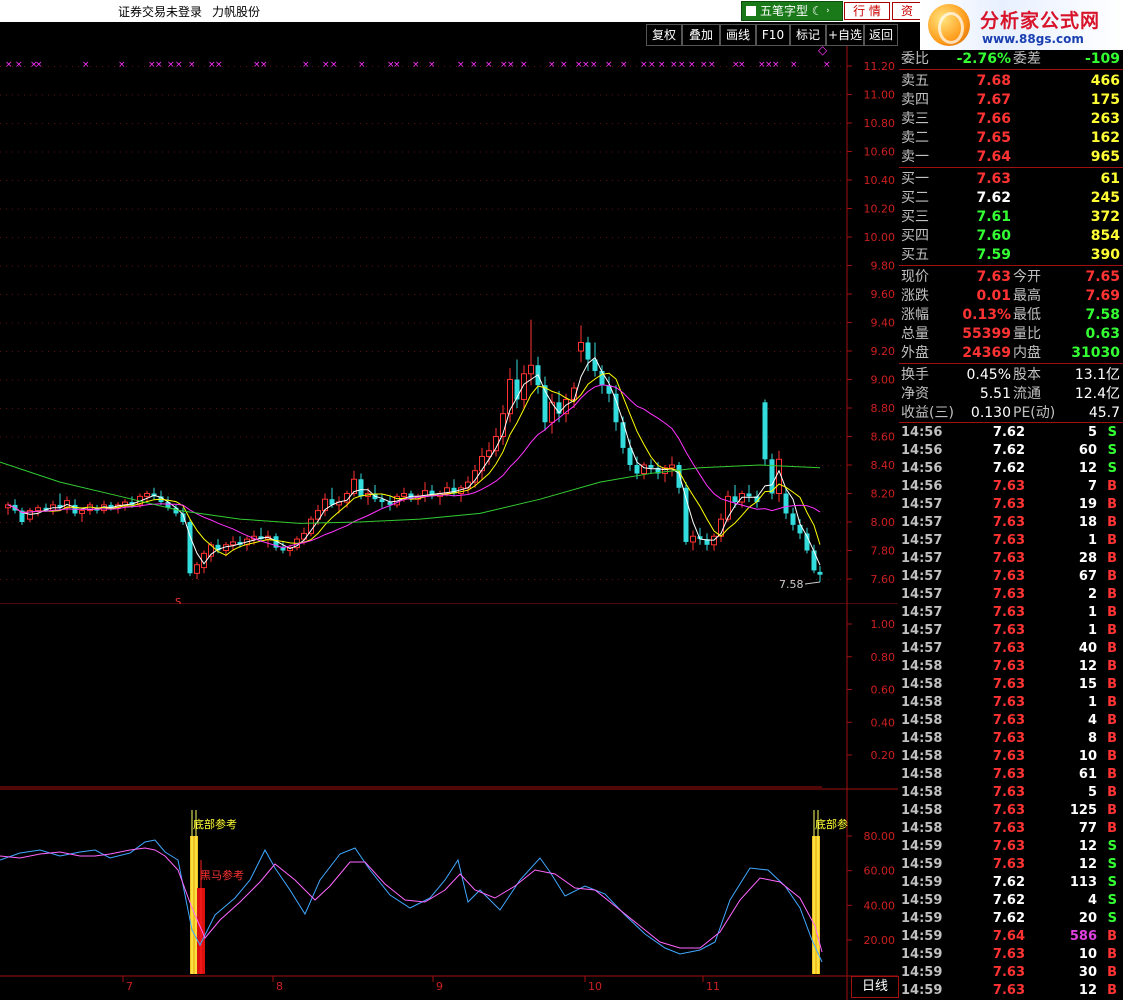 Image resolution: width=1123 pixels, height=1000 pixels. Describe the element at coordinates (915, 138) in the screenshot. I see `row-label: 卖二` at that location.